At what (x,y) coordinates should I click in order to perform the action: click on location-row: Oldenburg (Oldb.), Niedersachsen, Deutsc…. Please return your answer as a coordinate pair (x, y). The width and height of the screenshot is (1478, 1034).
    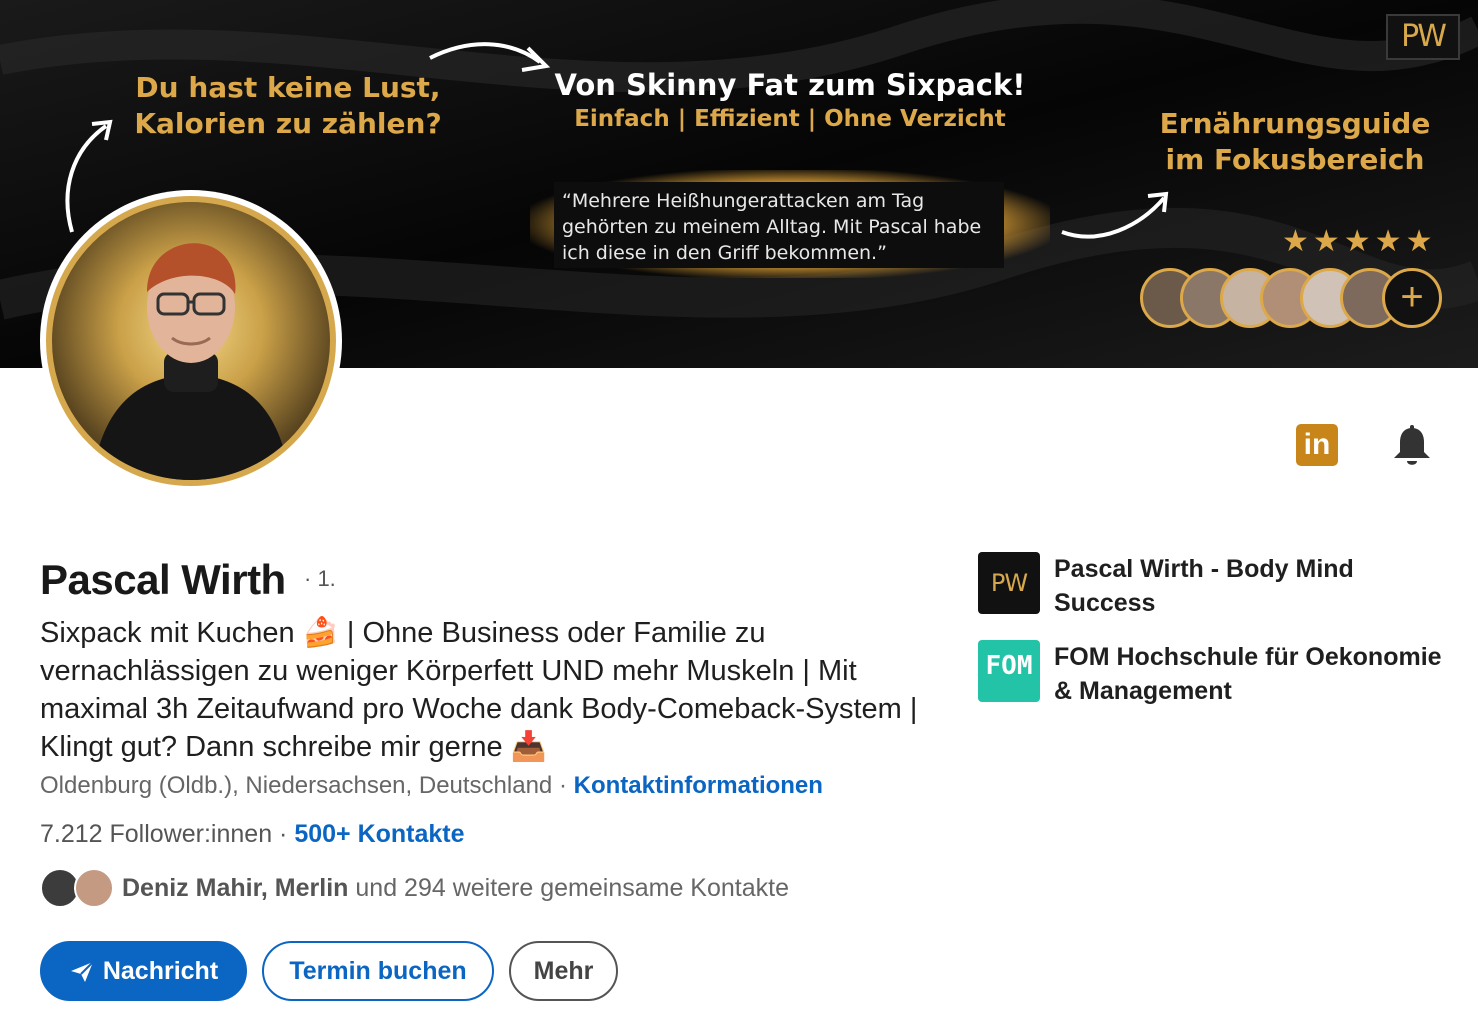
    Looking at the image, I should click on (431, 786).